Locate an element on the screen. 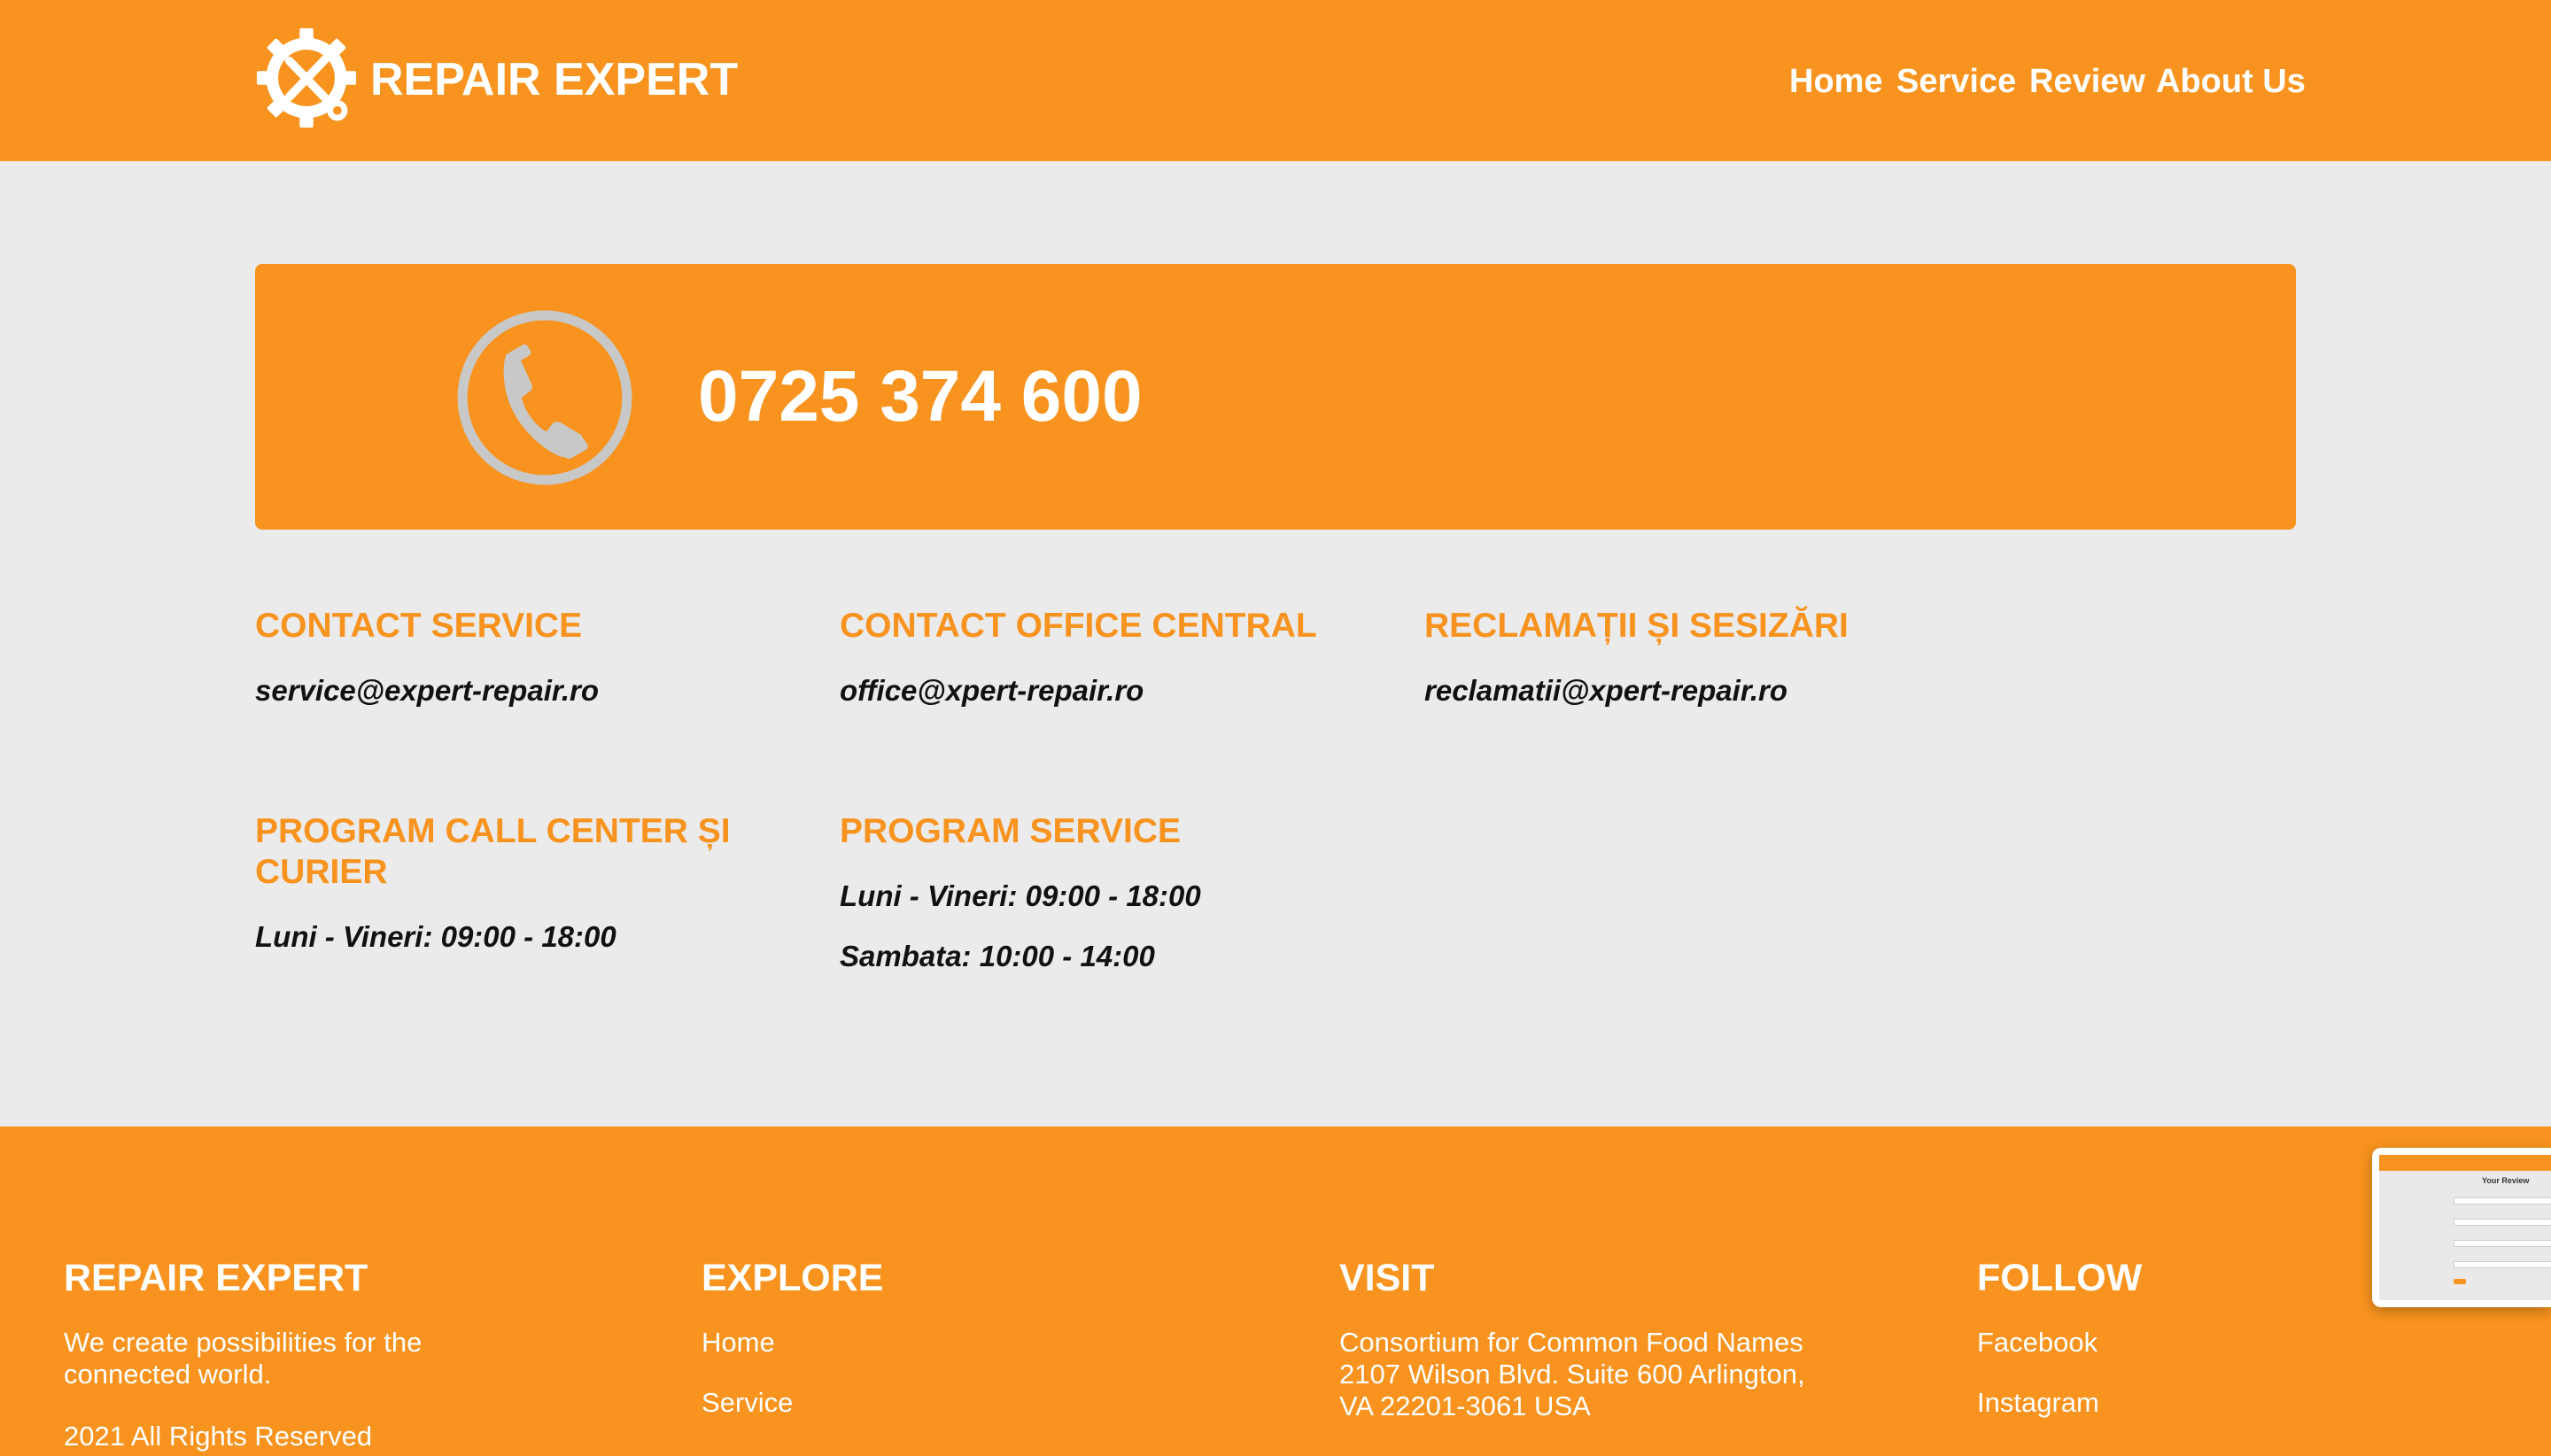 Image resolution: width=2551 pixels, height=1456 pixels. review-page-preview: Your Review is located at coordinates (2461, 1227).